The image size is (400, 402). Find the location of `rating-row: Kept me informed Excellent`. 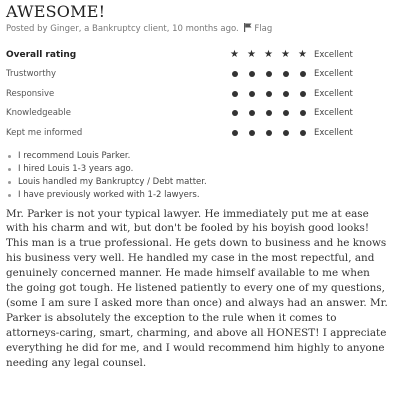

rating-row: Kept me informed Excellent is located at coordinates (200, 133).